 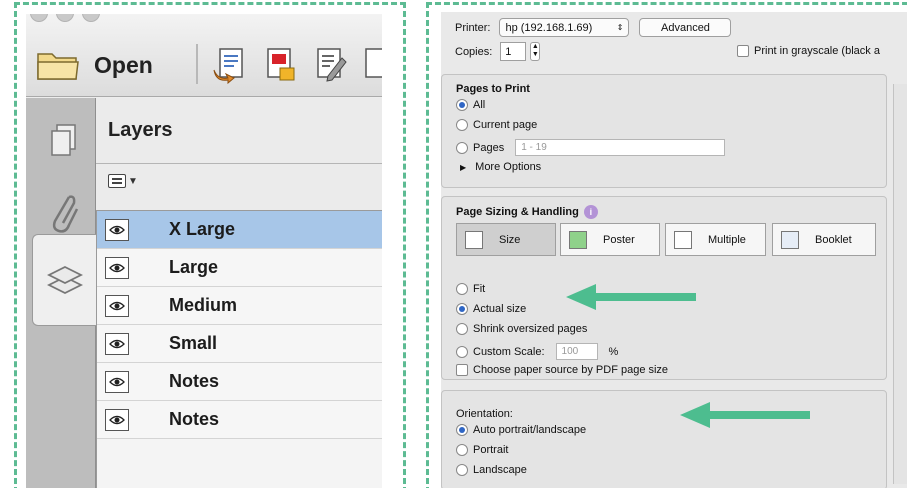 I want to click on custom-scale-input: 100, so click(x=576, y=351).